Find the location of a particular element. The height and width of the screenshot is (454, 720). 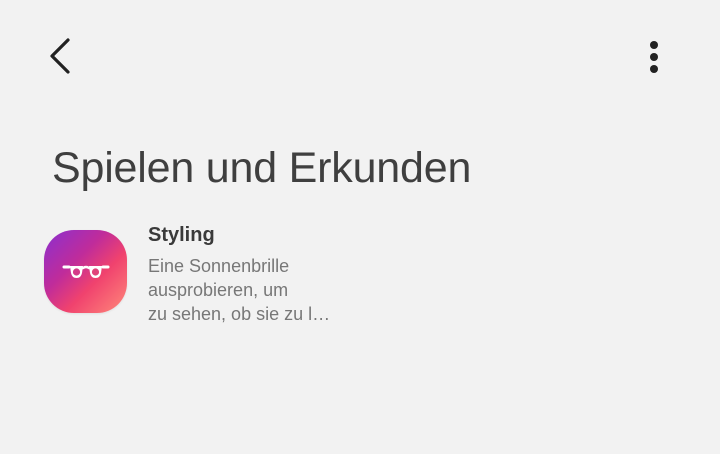

styling-app-icon is located at coordinates (85, 271).